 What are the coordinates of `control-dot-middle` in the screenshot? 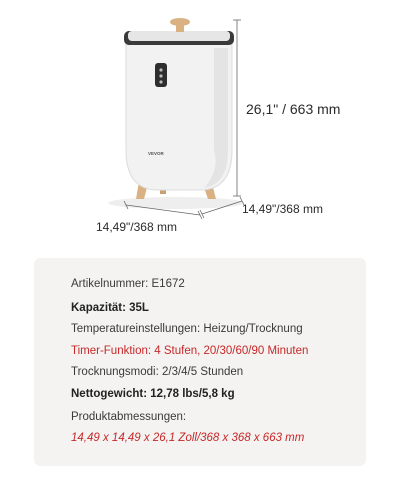 It's located at (161, 76).